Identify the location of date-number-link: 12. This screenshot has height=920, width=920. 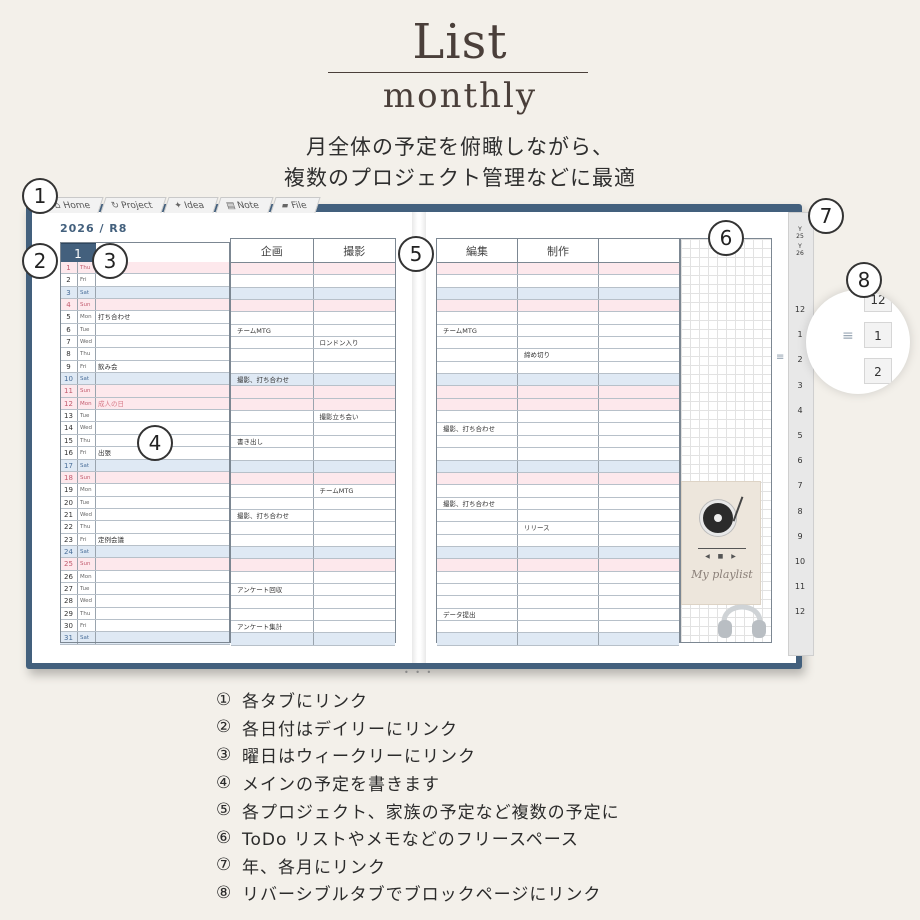
(69, 403).